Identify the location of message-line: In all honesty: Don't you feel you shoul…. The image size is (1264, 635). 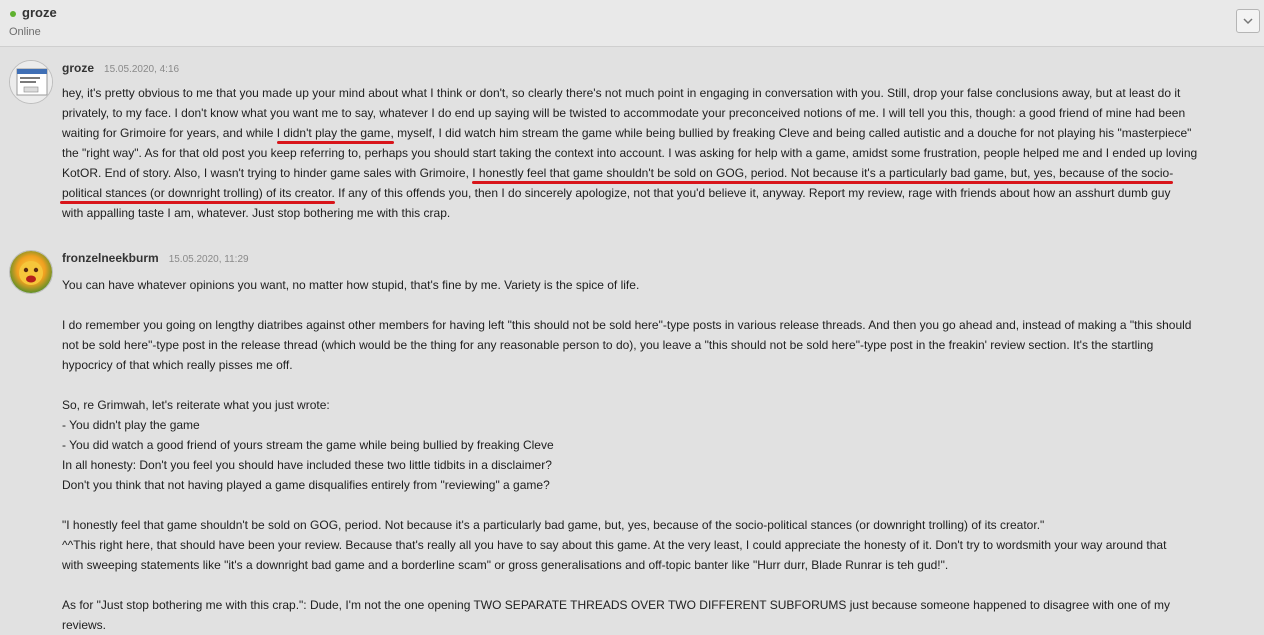
(307, 465).